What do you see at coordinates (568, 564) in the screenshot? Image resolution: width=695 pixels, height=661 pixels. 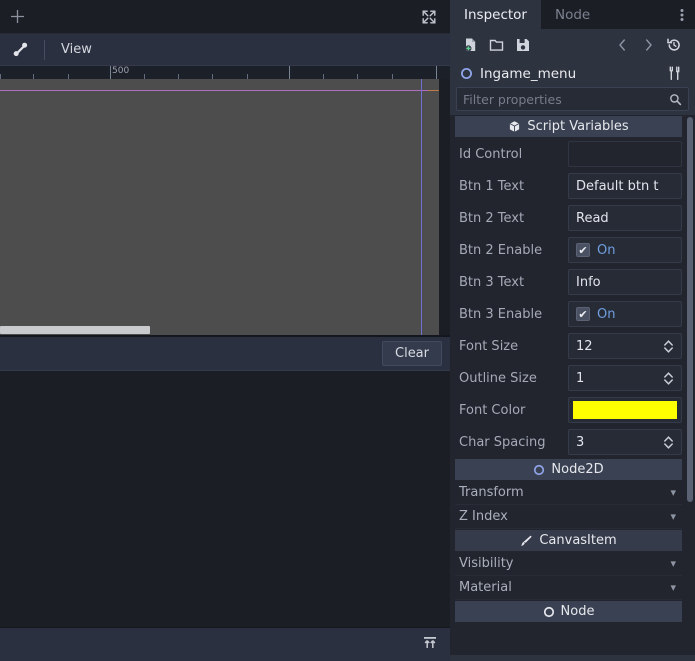 I see `section-visibility: Visibility ▾` at bounding box center [568, 564].